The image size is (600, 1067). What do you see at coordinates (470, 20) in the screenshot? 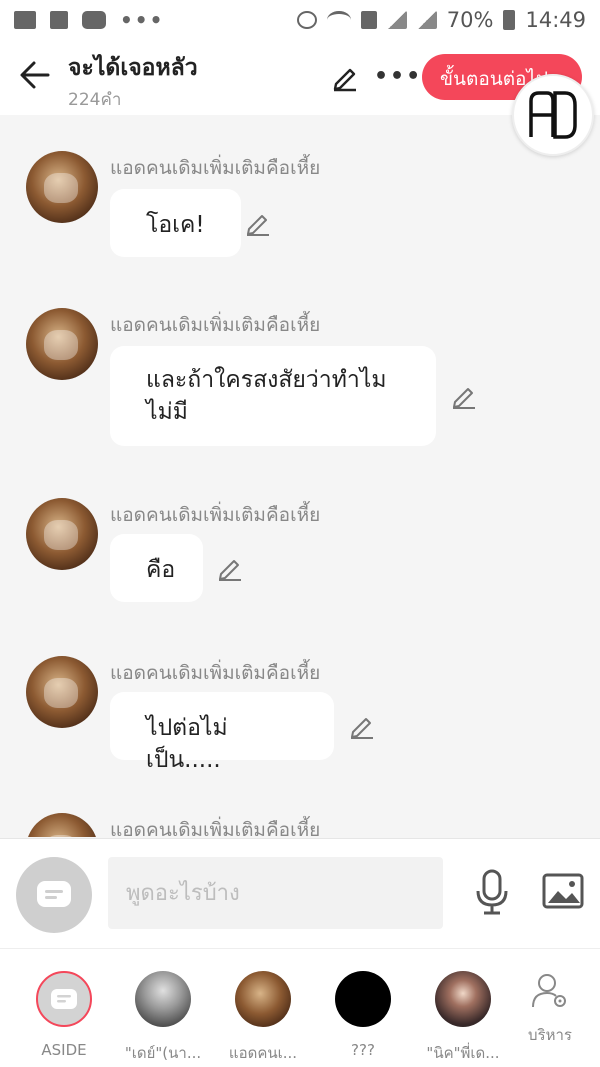
I see `battery-percent: 70%` at bounding box center [470, 20].